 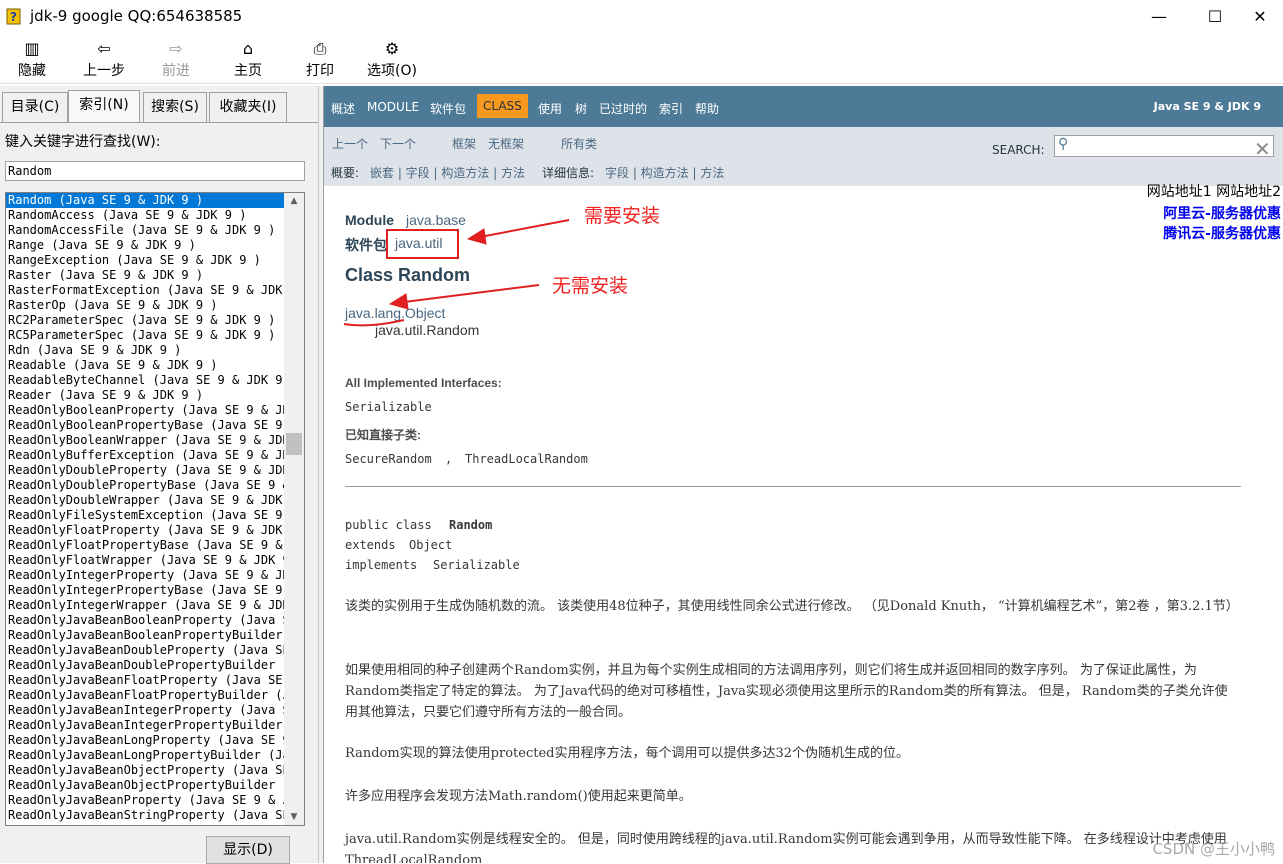 I want to click on index-list-item: RC5ParameterSpec (Java SE 9 & JDK 9 ), so click(x=145, y=335).